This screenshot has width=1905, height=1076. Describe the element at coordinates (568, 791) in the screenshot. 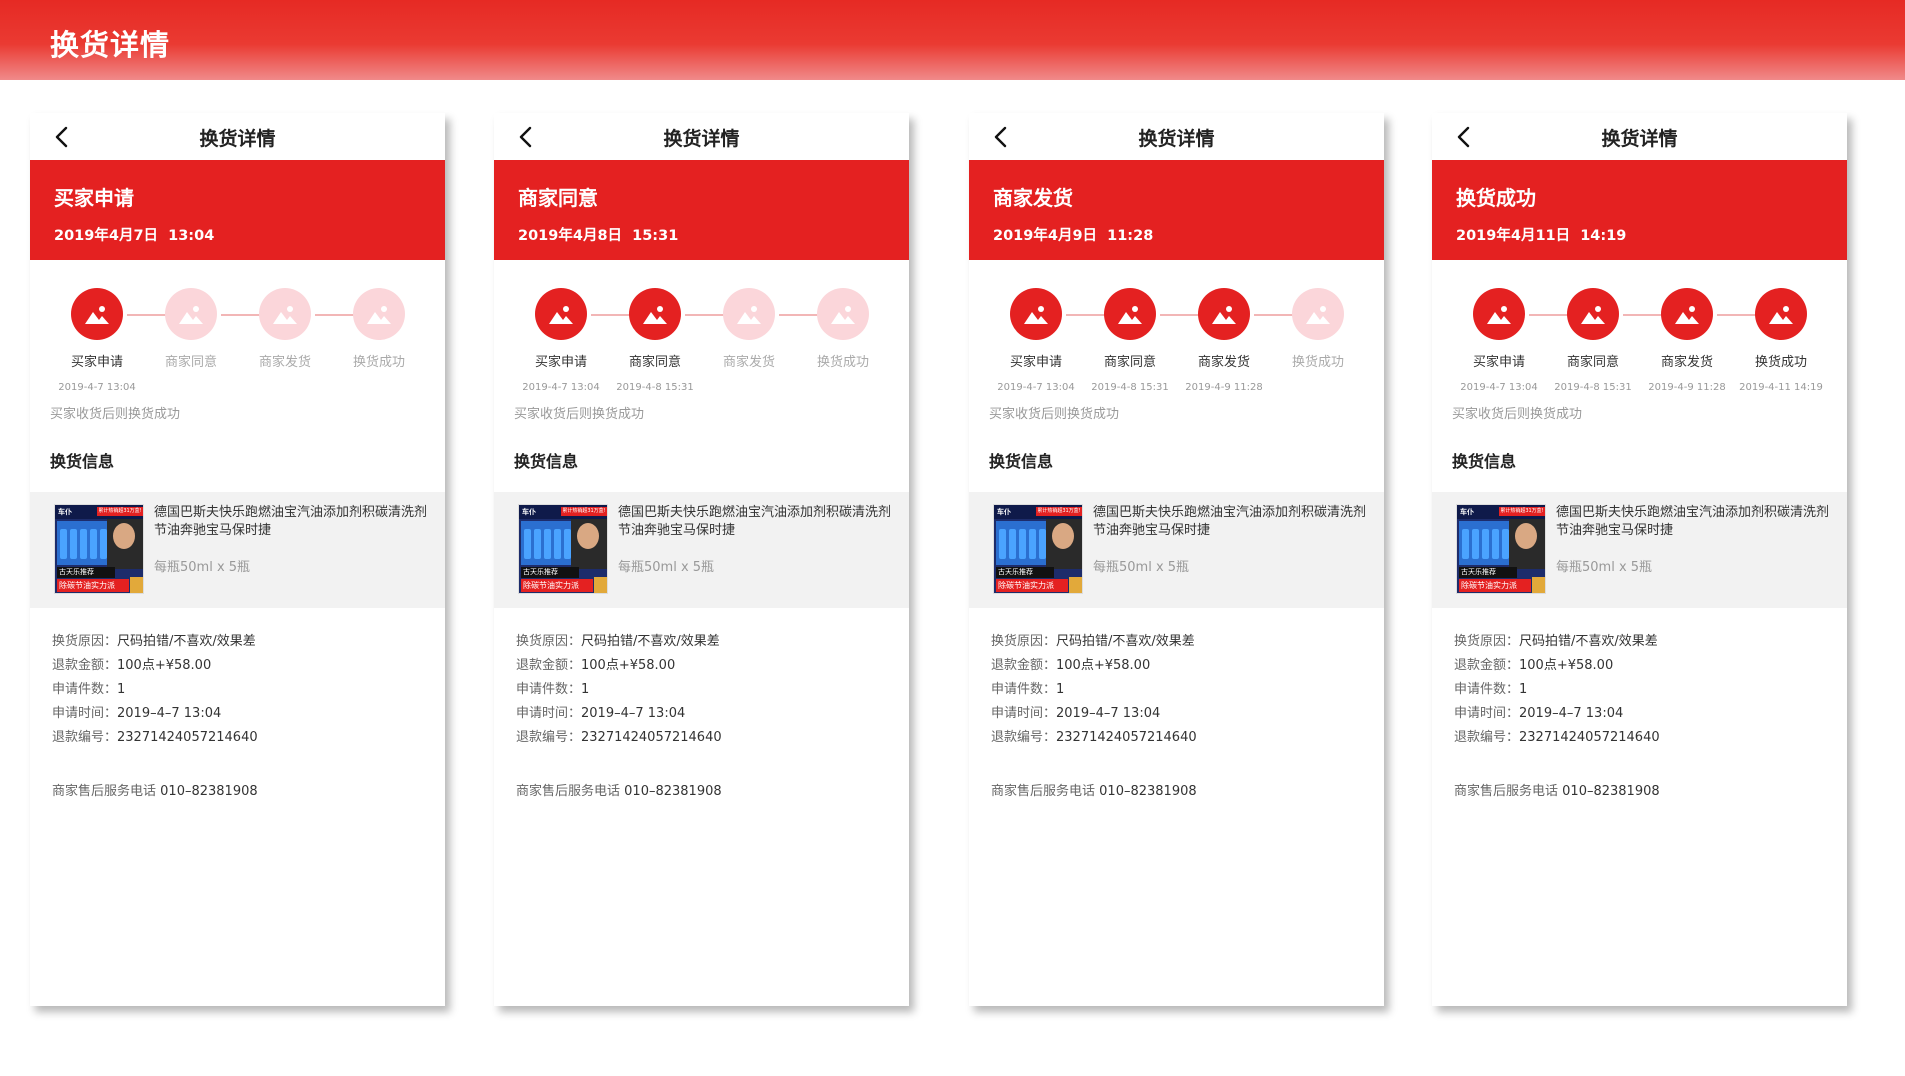

I see `service-label: 商家售后服务电话` at that location.